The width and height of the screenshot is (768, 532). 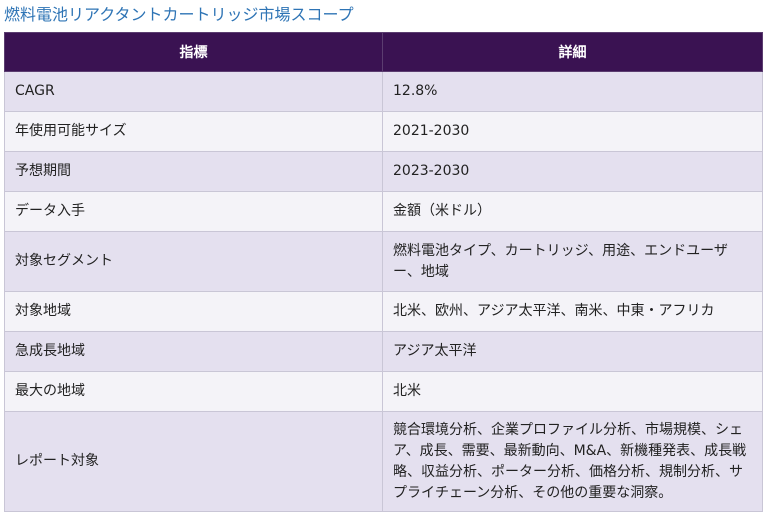 I want to click on row-label: データ入手, so click(x=193, y=211).